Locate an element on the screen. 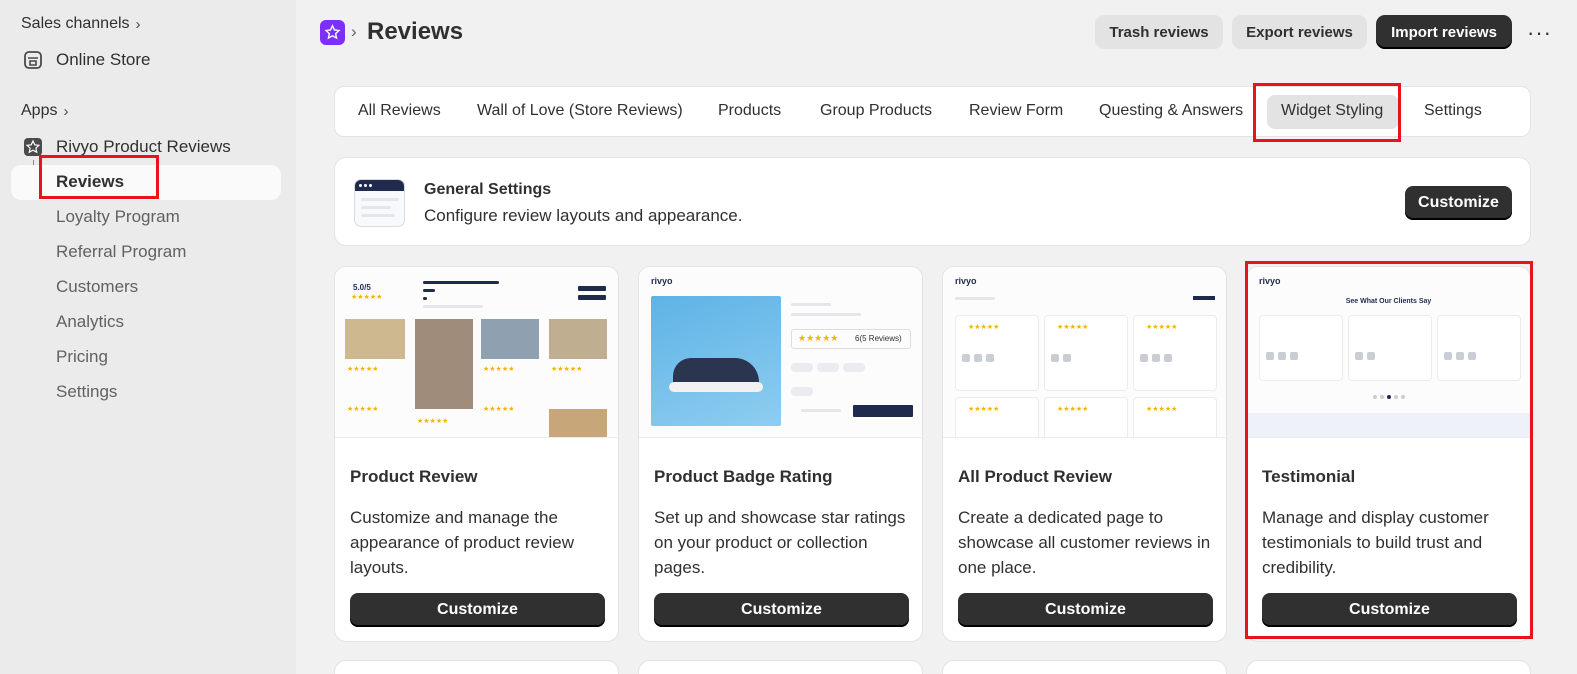 This screenshot has width=1577, height=674. import-reviews-button: Import reviews is located at coordinates (1444, 32).